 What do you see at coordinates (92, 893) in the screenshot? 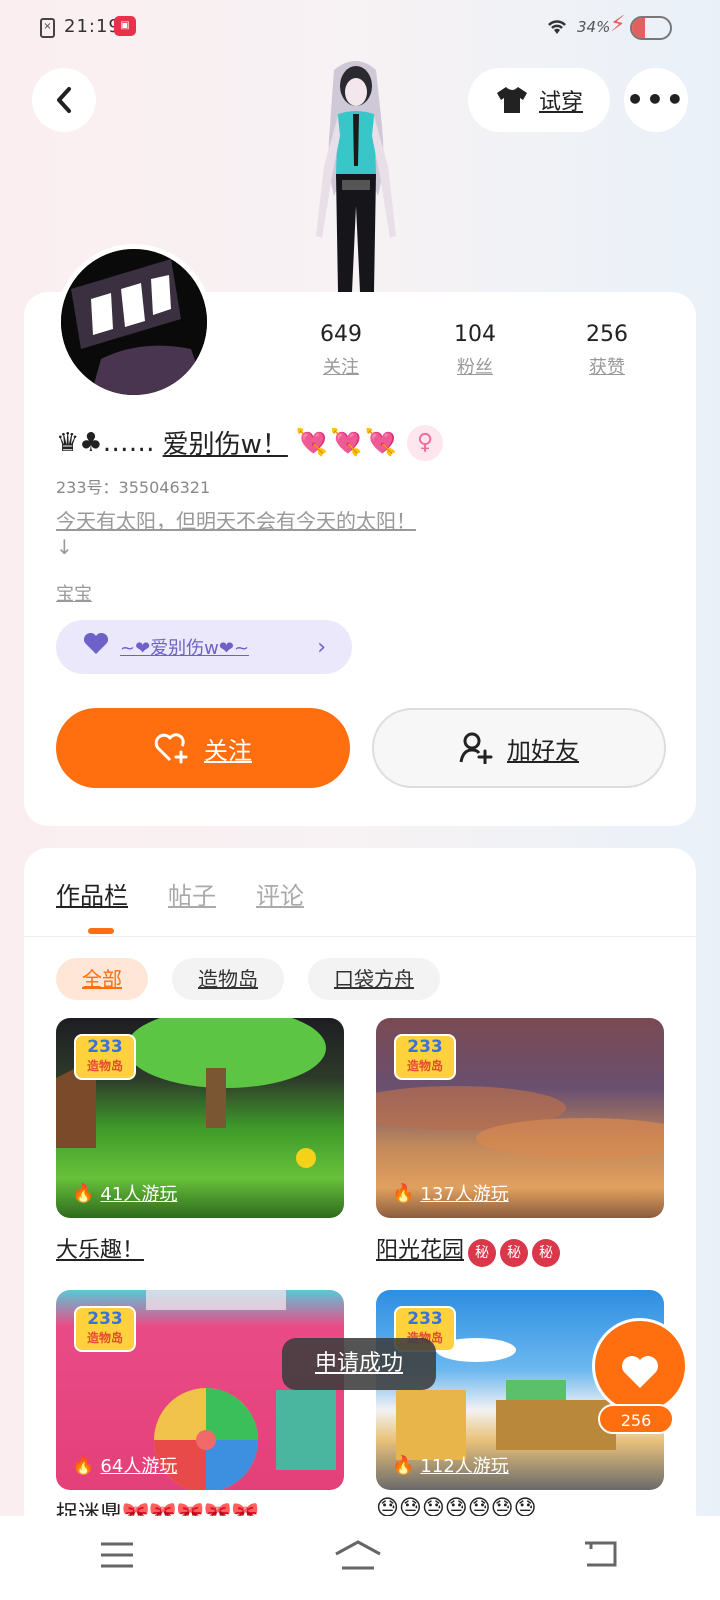
I see `tab-works: 作品栏` at bounding box center [92, 893].